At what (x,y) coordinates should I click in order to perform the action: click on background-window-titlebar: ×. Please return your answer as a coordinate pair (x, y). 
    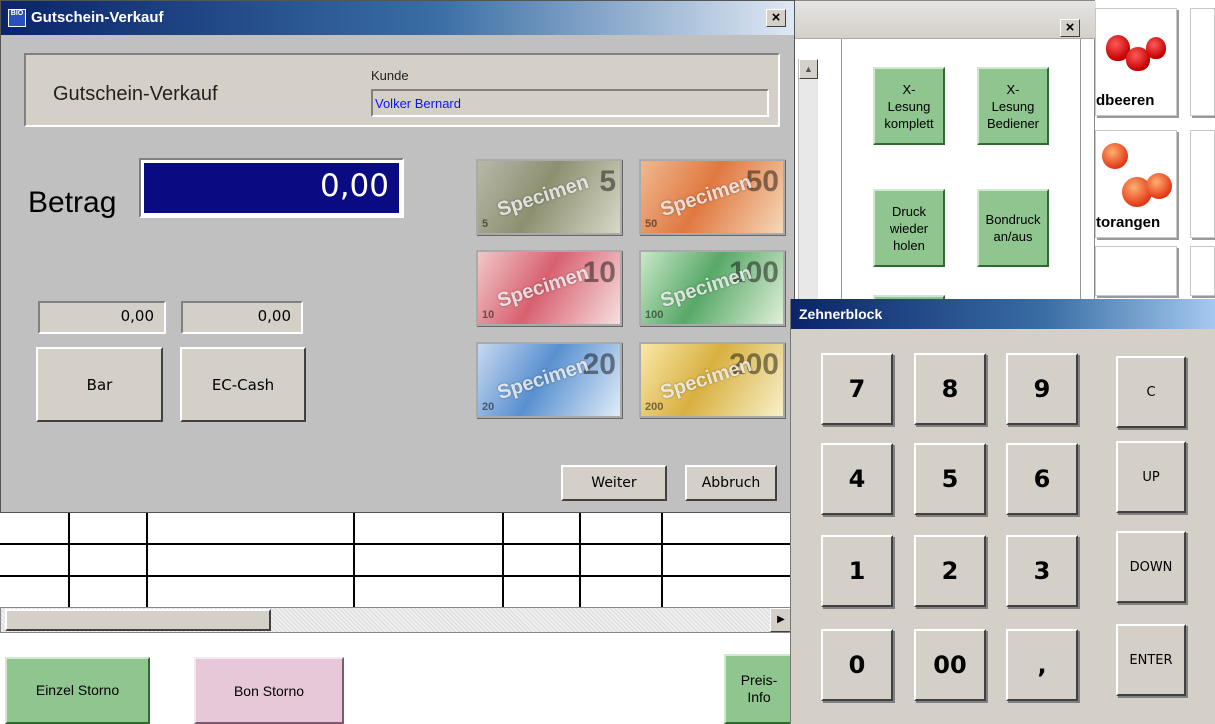
    Looking at the image, I should click on (941, 20).